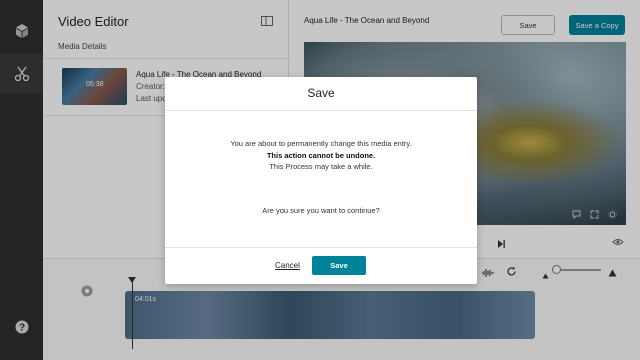  I want to click on dialog-message-line2: This action cannot be undone., so click(321, 155).